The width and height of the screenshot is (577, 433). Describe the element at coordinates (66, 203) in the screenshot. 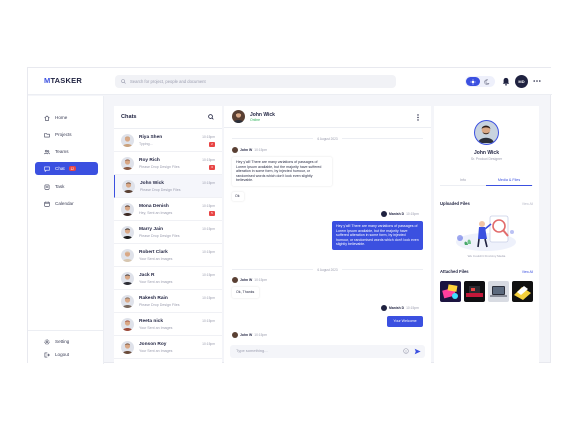

I see `sidebar-item-calendar: Calendar` at that location.